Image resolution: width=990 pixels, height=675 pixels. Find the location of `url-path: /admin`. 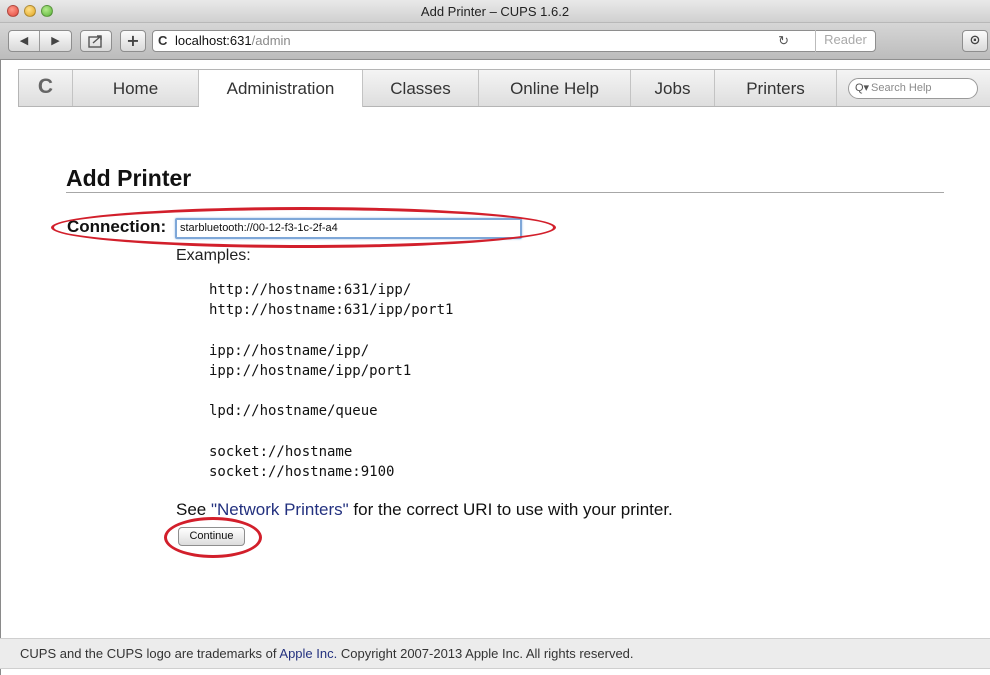

url-path: /admin is located at coordinates (271, 40).